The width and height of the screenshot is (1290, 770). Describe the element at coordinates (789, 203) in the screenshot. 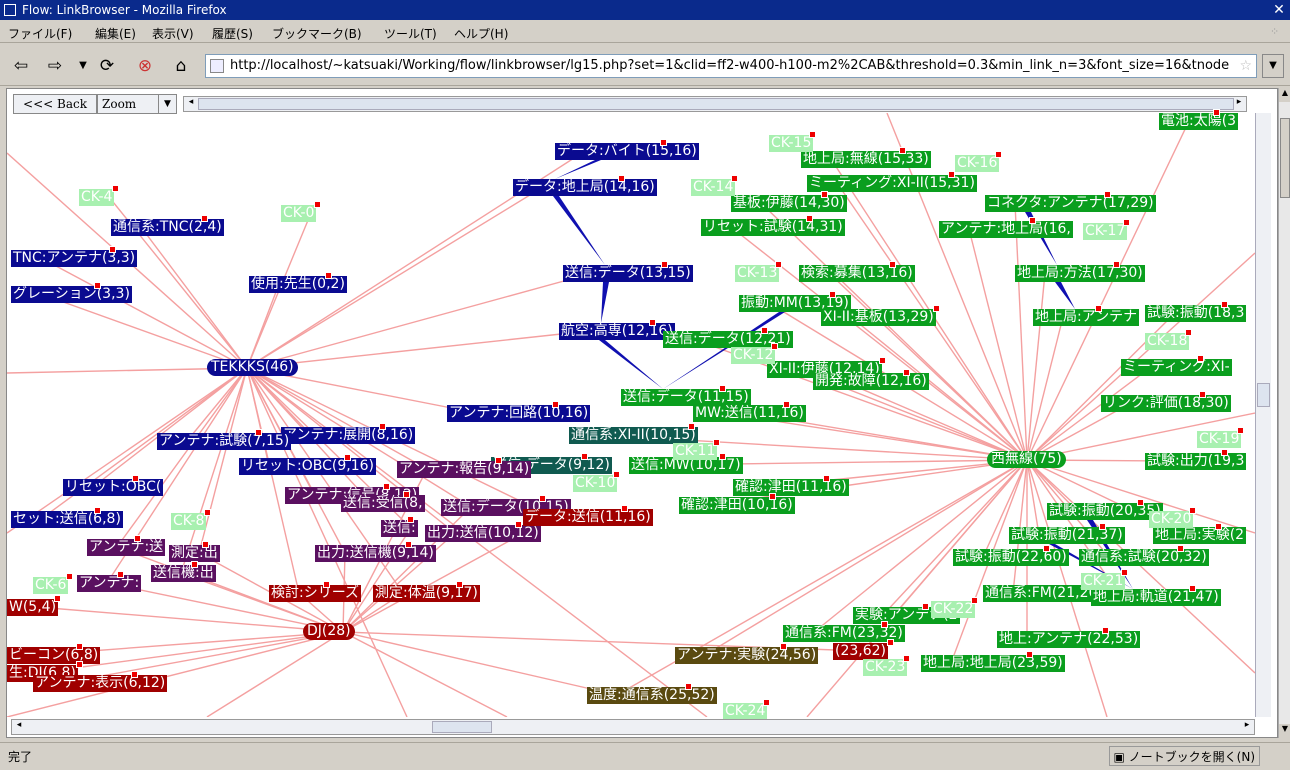

I see `graph-node: 基板:伊藤(14,30)` at that location.